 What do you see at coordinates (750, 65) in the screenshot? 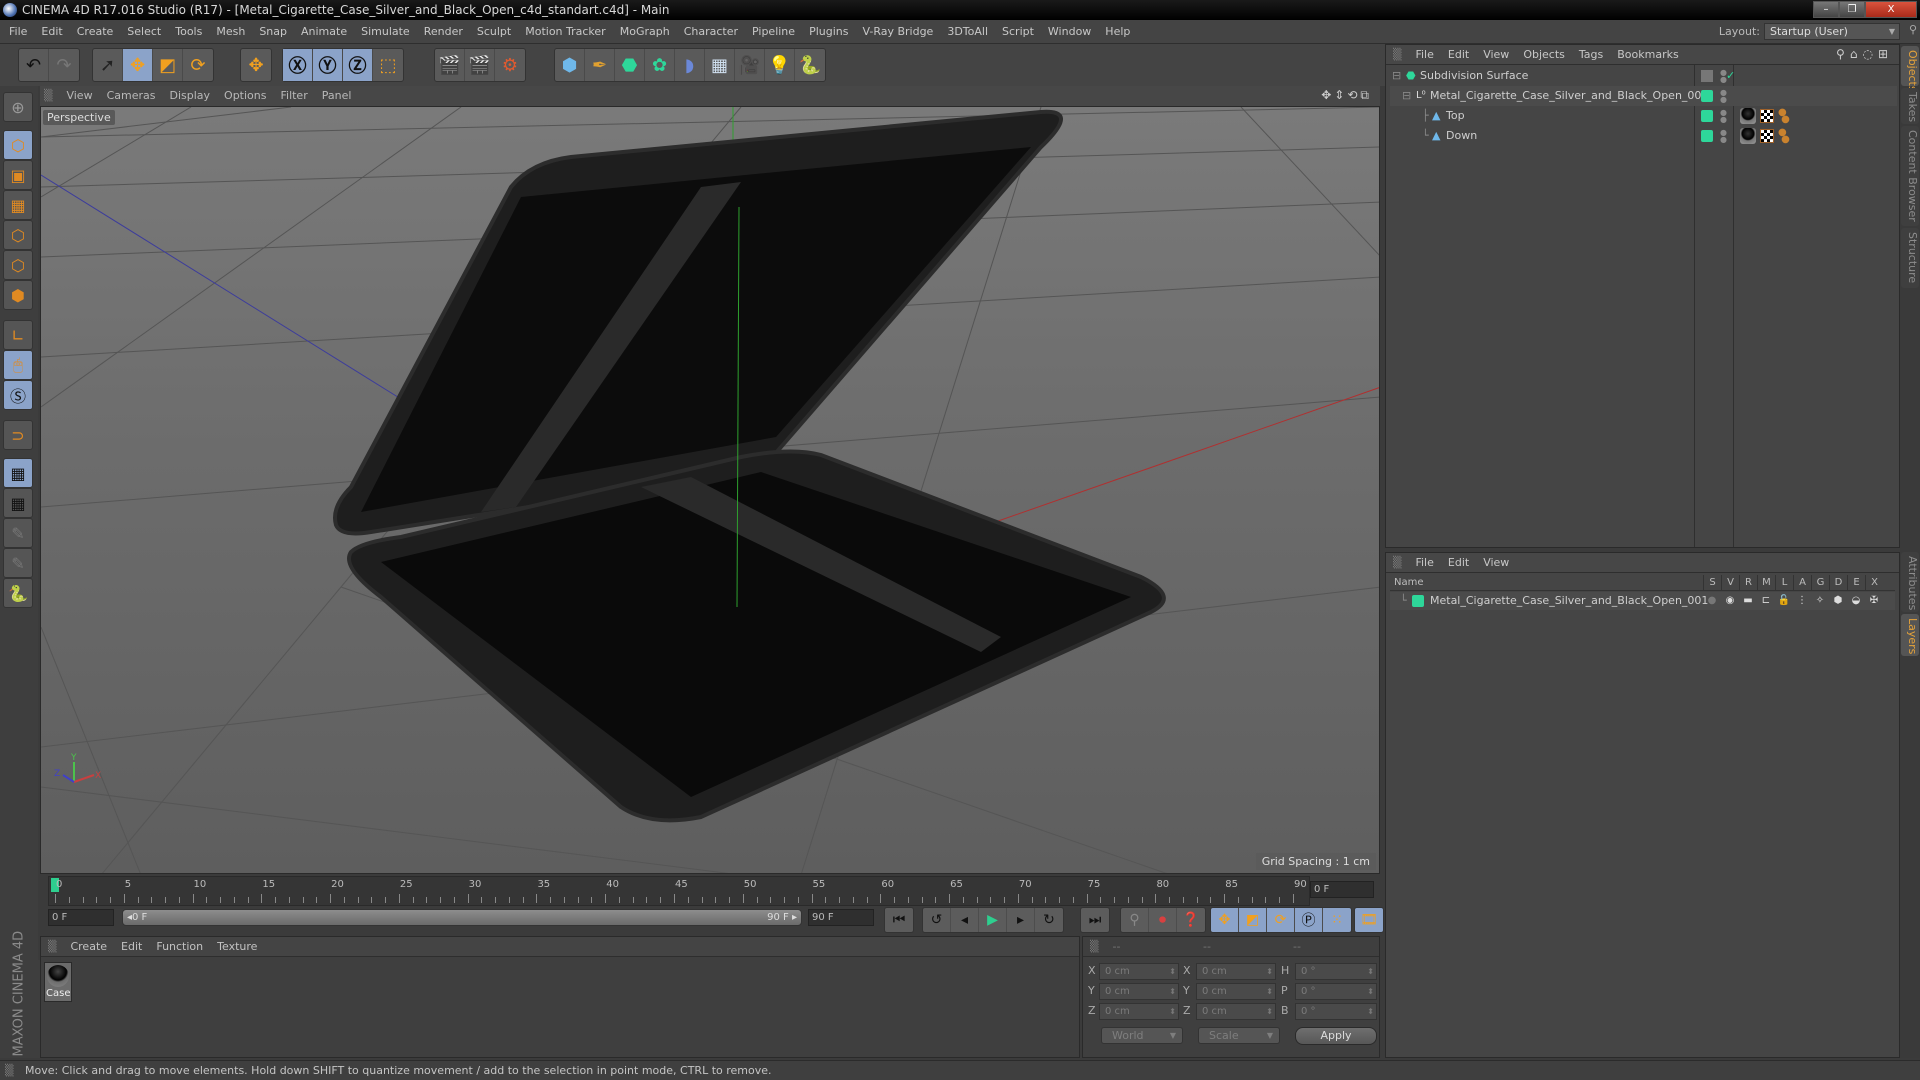
I see `camera-icon: 🎥` at bounding box center [750, 65].